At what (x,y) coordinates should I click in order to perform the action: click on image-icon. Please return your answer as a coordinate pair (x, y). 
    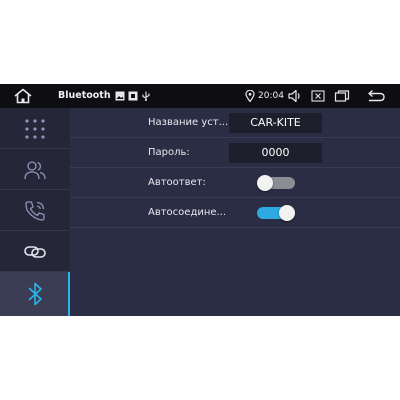
    Looking at the image, I should click on (120, 96).